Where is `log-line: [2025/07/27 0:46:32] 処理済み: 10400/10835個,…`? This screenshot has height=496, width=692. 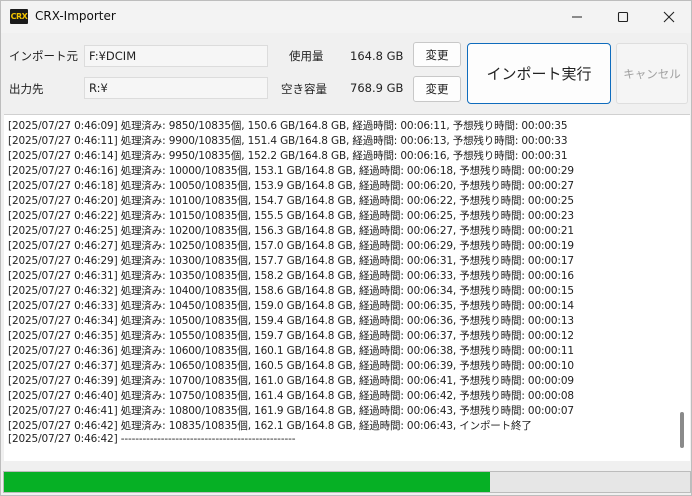
log-line: [2025/07/27 0:46:32] 処理済み: 10400/10835個,… is located at coordinates (291, 291).